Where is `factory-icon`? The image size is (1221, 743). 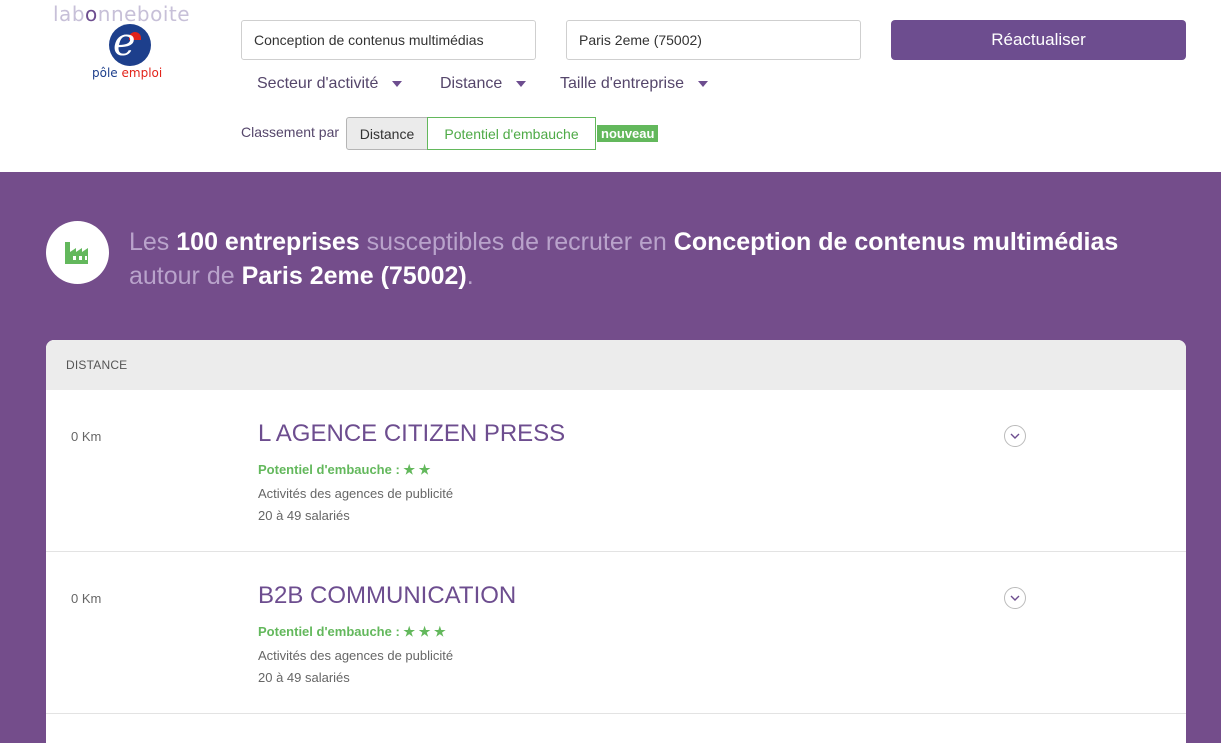 factory-icon is located at coordinates (77, 252).